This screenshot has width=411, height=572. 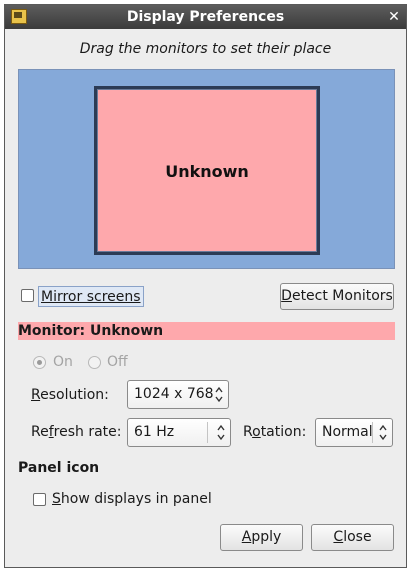 What do you see at coordinates (36, 395) in the screenshot?
I see `resolution-mnemonic: R` at bounding box center [36, 395].